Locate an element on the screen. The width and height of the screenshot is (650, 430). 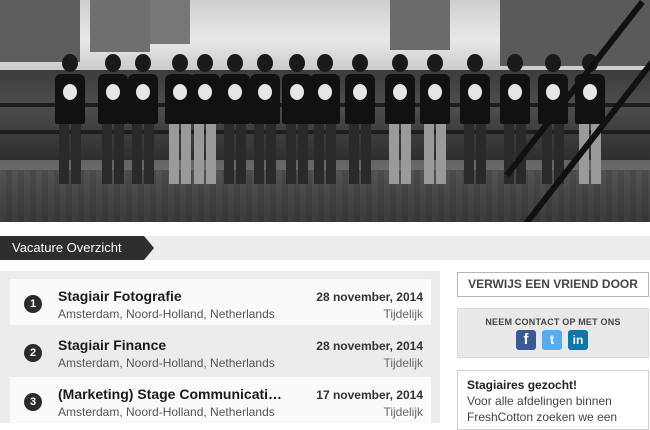
section-title: Vacature Overzicht is located at coordinates (77, 248).